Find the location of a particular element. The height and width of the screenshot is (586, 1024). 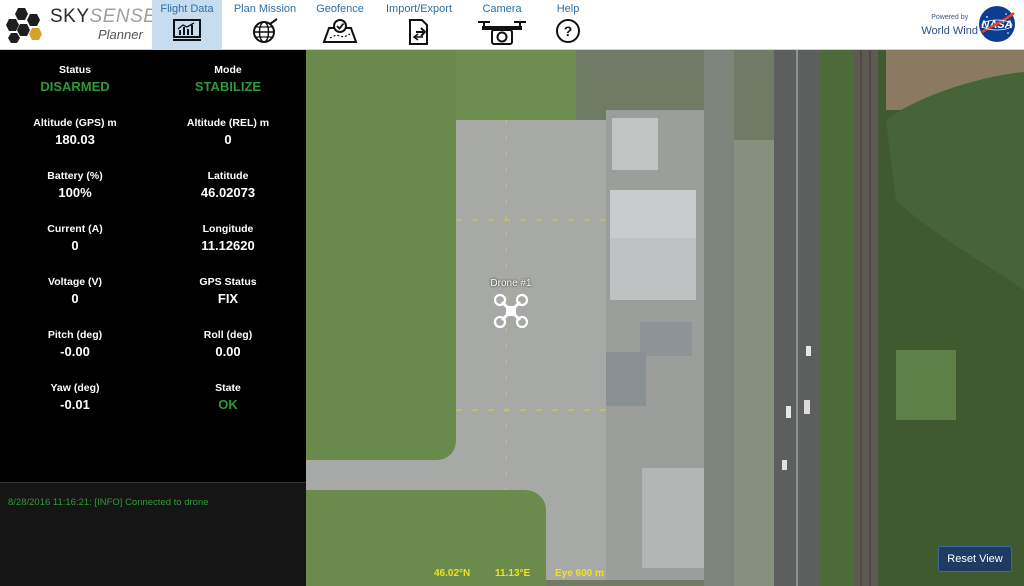

quadcopter-icon is located at coordinates (511, 311).